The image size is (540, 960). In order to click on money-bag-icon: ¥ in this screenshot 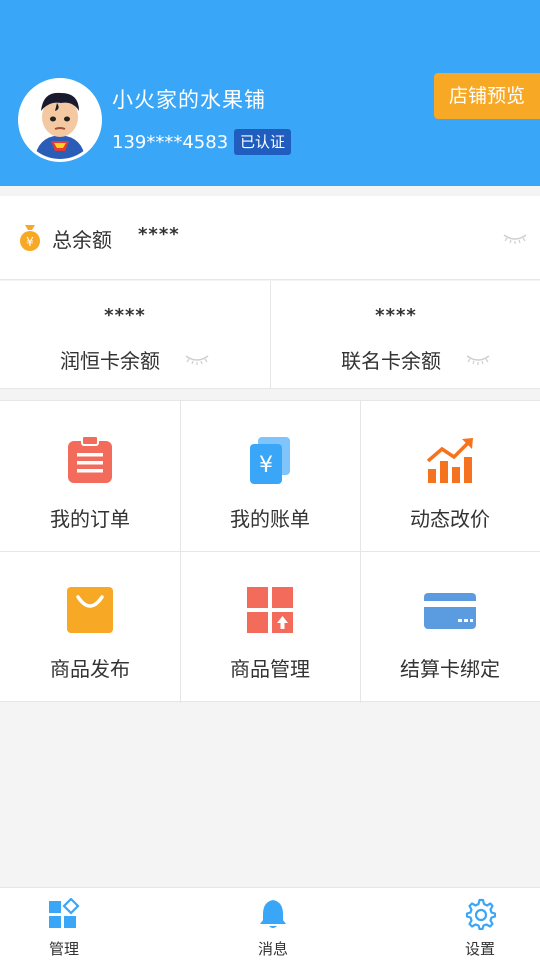, I will do `click(30, 238)`.